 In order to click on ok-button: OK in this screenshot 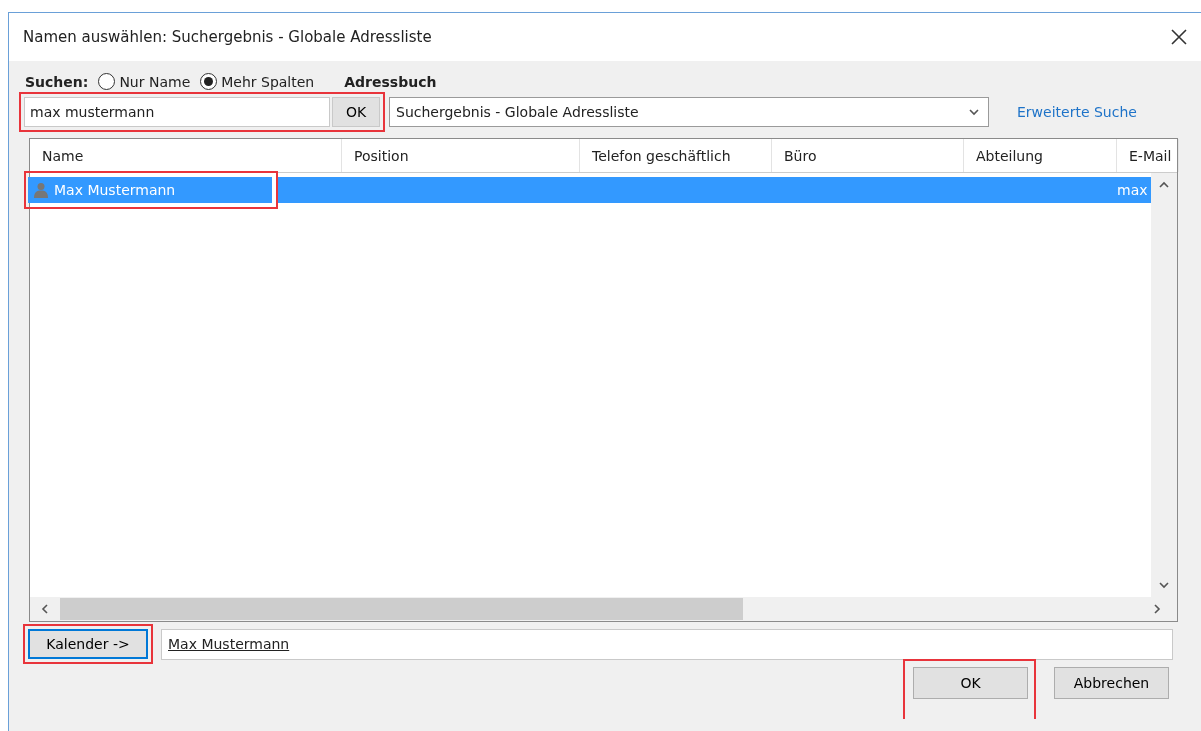, I will do `click(356, 112)`.